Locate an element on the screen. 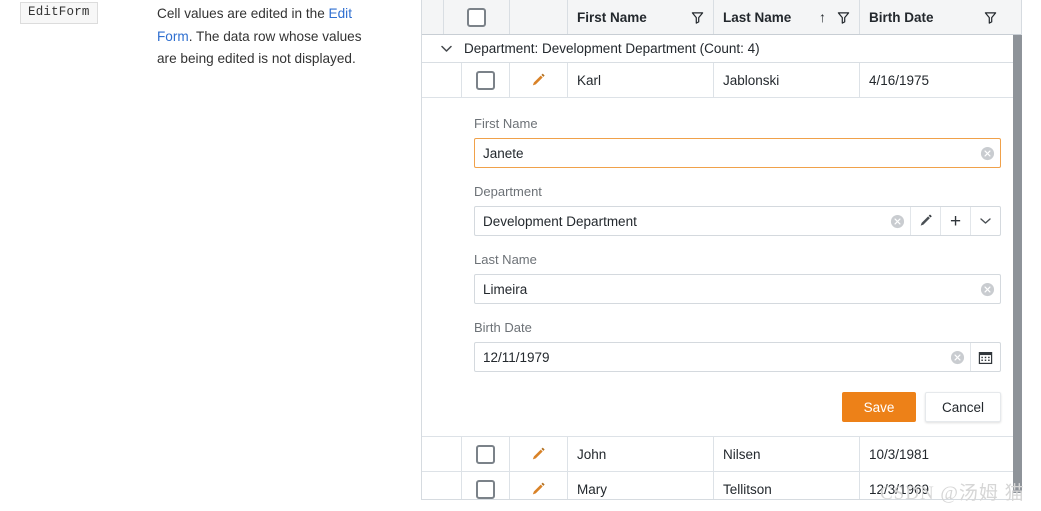 The image size is (1041, 511). cancel-button: Cancel is located at coordinates (962, 407).